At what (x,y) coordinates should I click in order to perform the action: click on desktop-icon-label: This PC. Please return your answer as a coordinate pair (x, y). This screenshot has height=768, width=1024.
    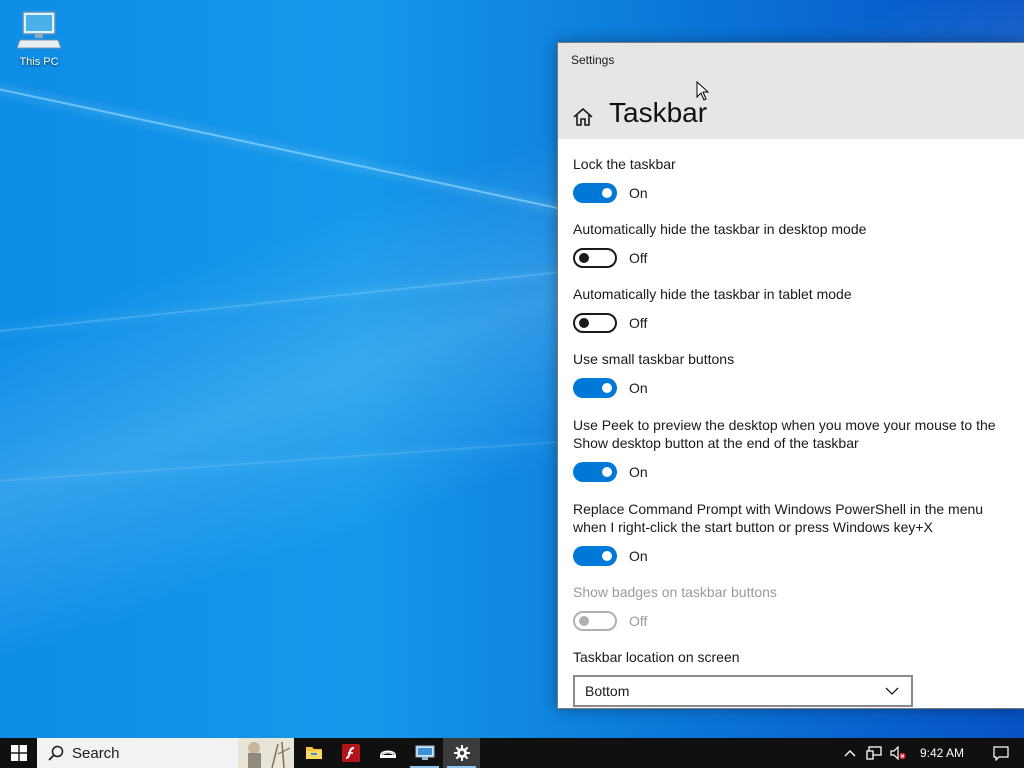
    Looking at the image, I should click on (39, 62).